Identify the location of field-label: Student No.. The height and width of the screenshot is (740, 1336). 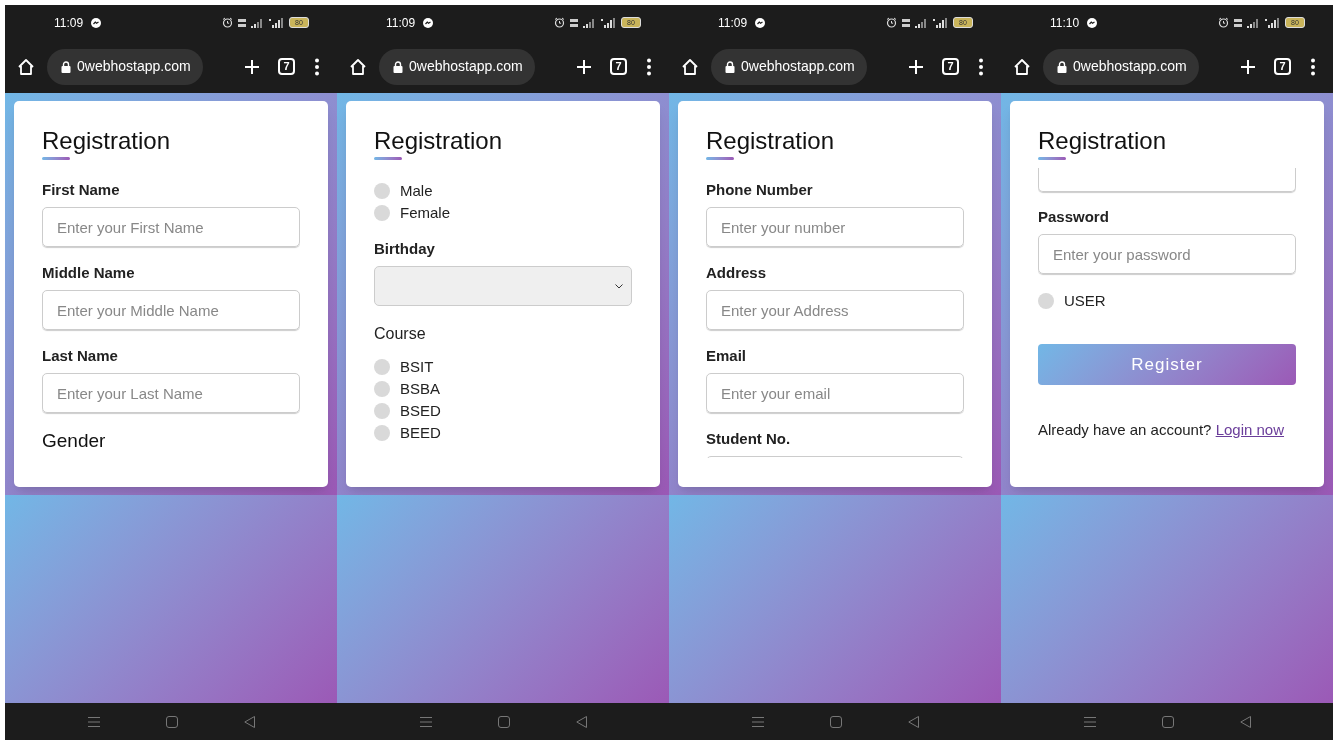
(749, 439).